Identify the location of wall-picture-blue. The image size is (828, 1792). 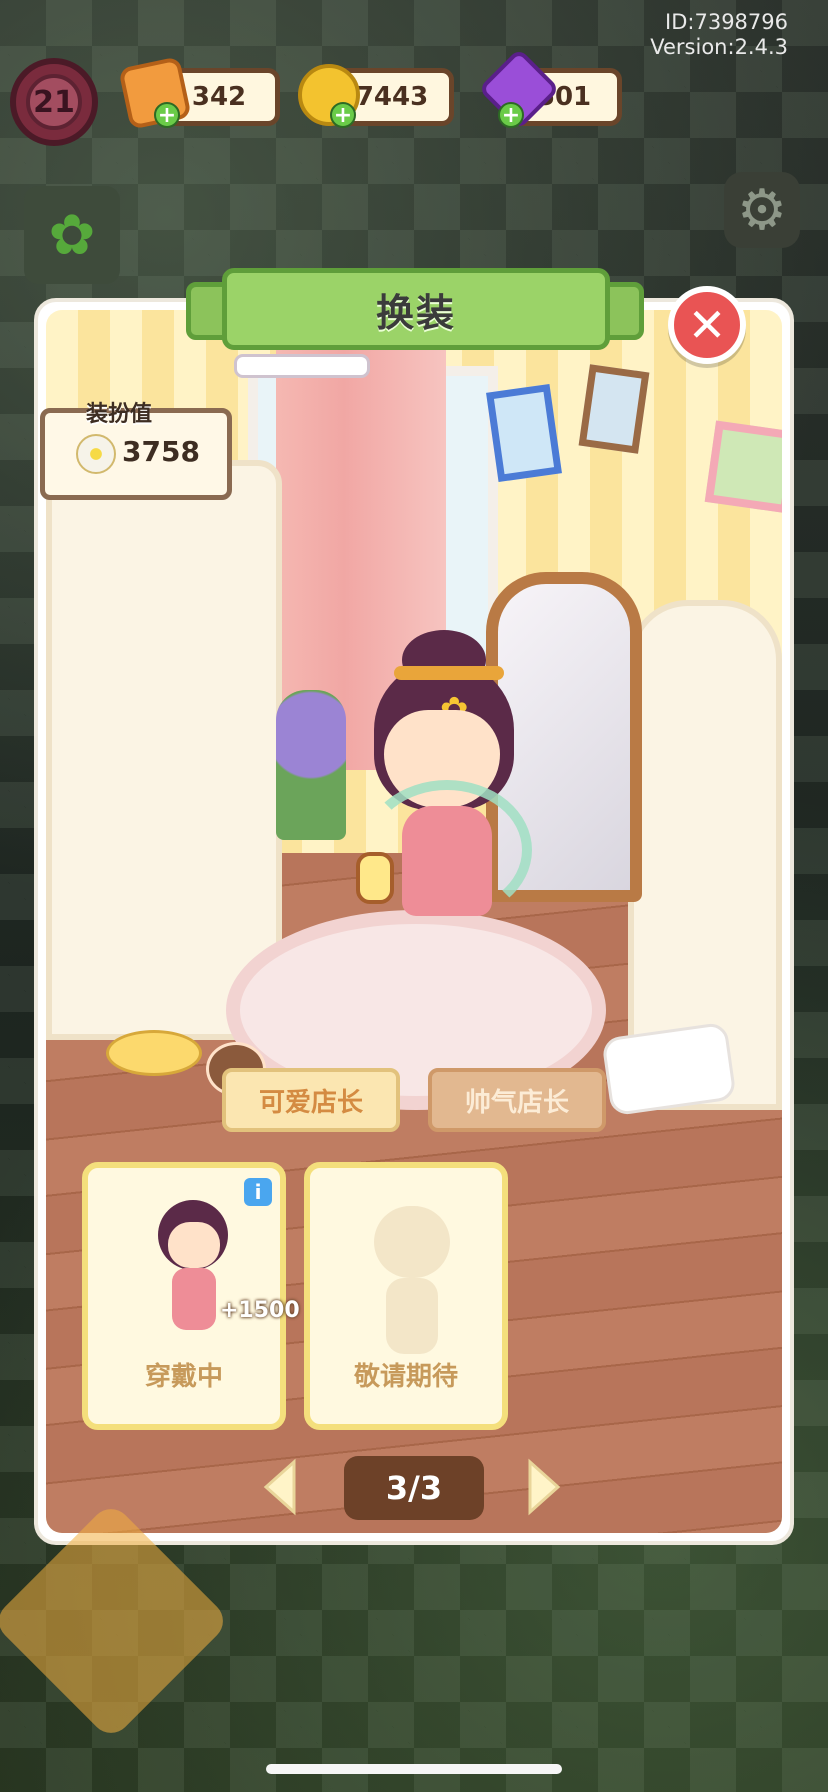
(524, 433).